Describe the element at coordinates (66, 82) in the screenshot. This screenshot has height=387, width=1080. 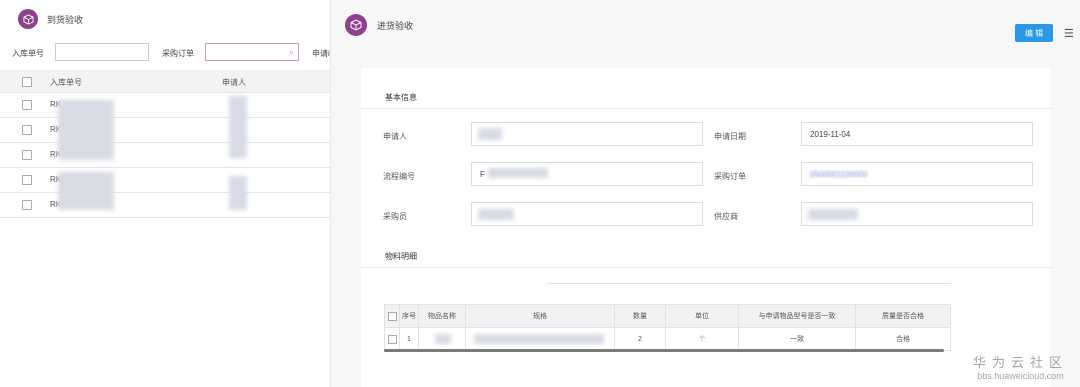
I see `col-receipt-no: 入库单号` at that location.